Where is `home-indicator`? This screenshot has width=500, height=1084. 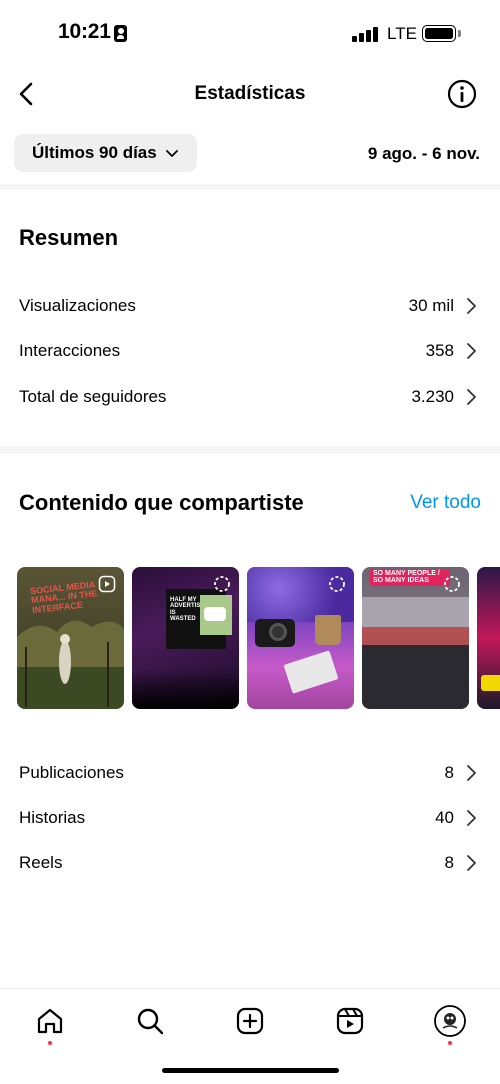 home-indicator is located at coordinates (250, 1070).